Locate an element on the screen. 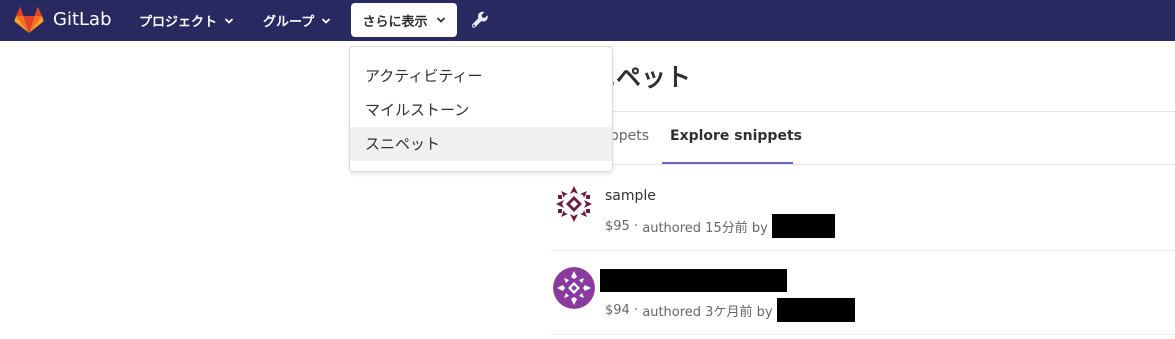 The height and width of the screenshot is (339, 1175). brand-name: GitLab is located at coordinates (82, 20).